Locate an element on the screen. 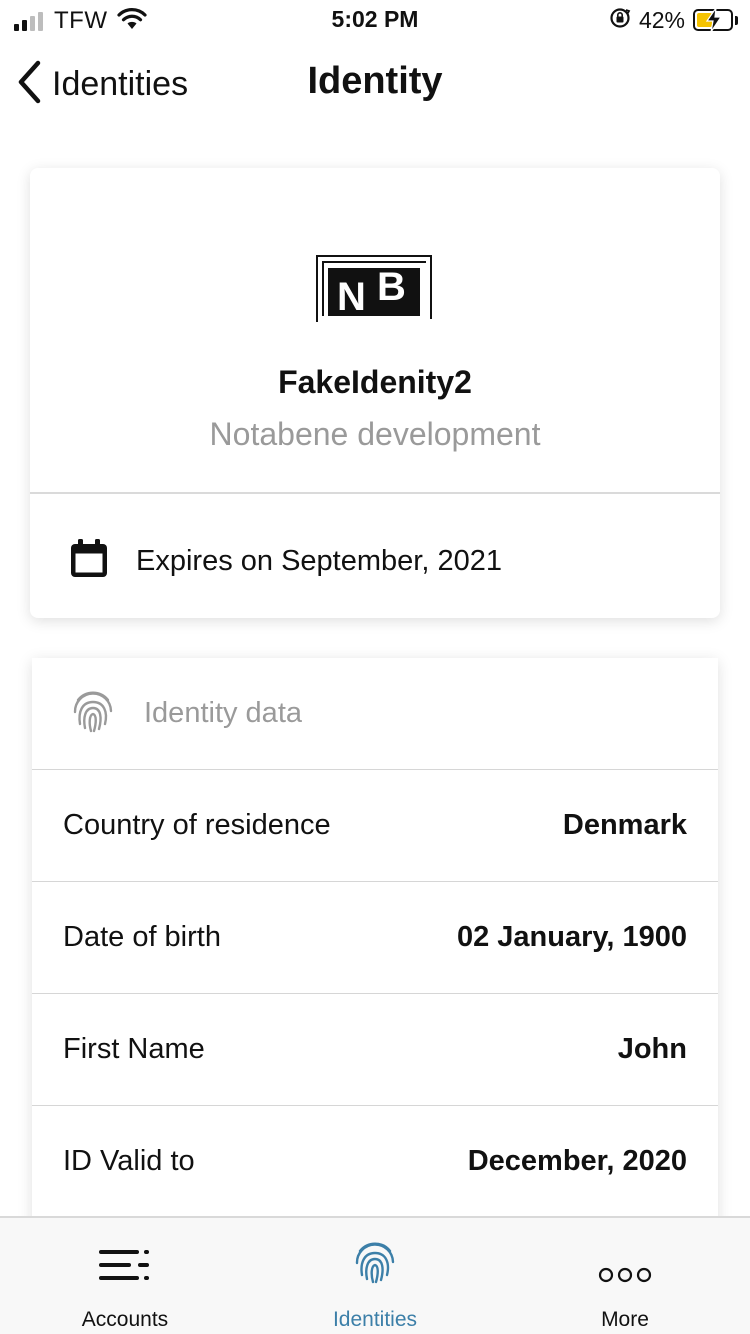 The width and height of the screenshot is (750, 1334). expiry-row: Expires on September, 2021 is located at coordinates (285, 561).